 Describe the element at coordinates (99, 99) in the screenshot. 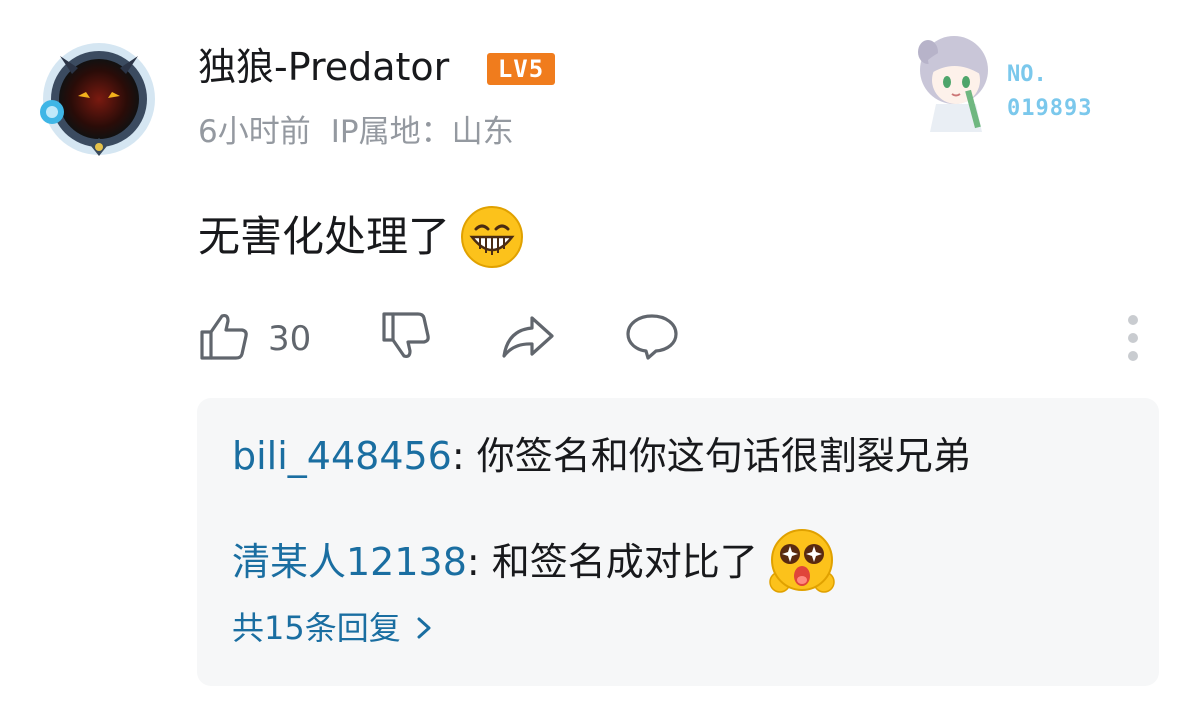

I see `user-avatar` at that location.